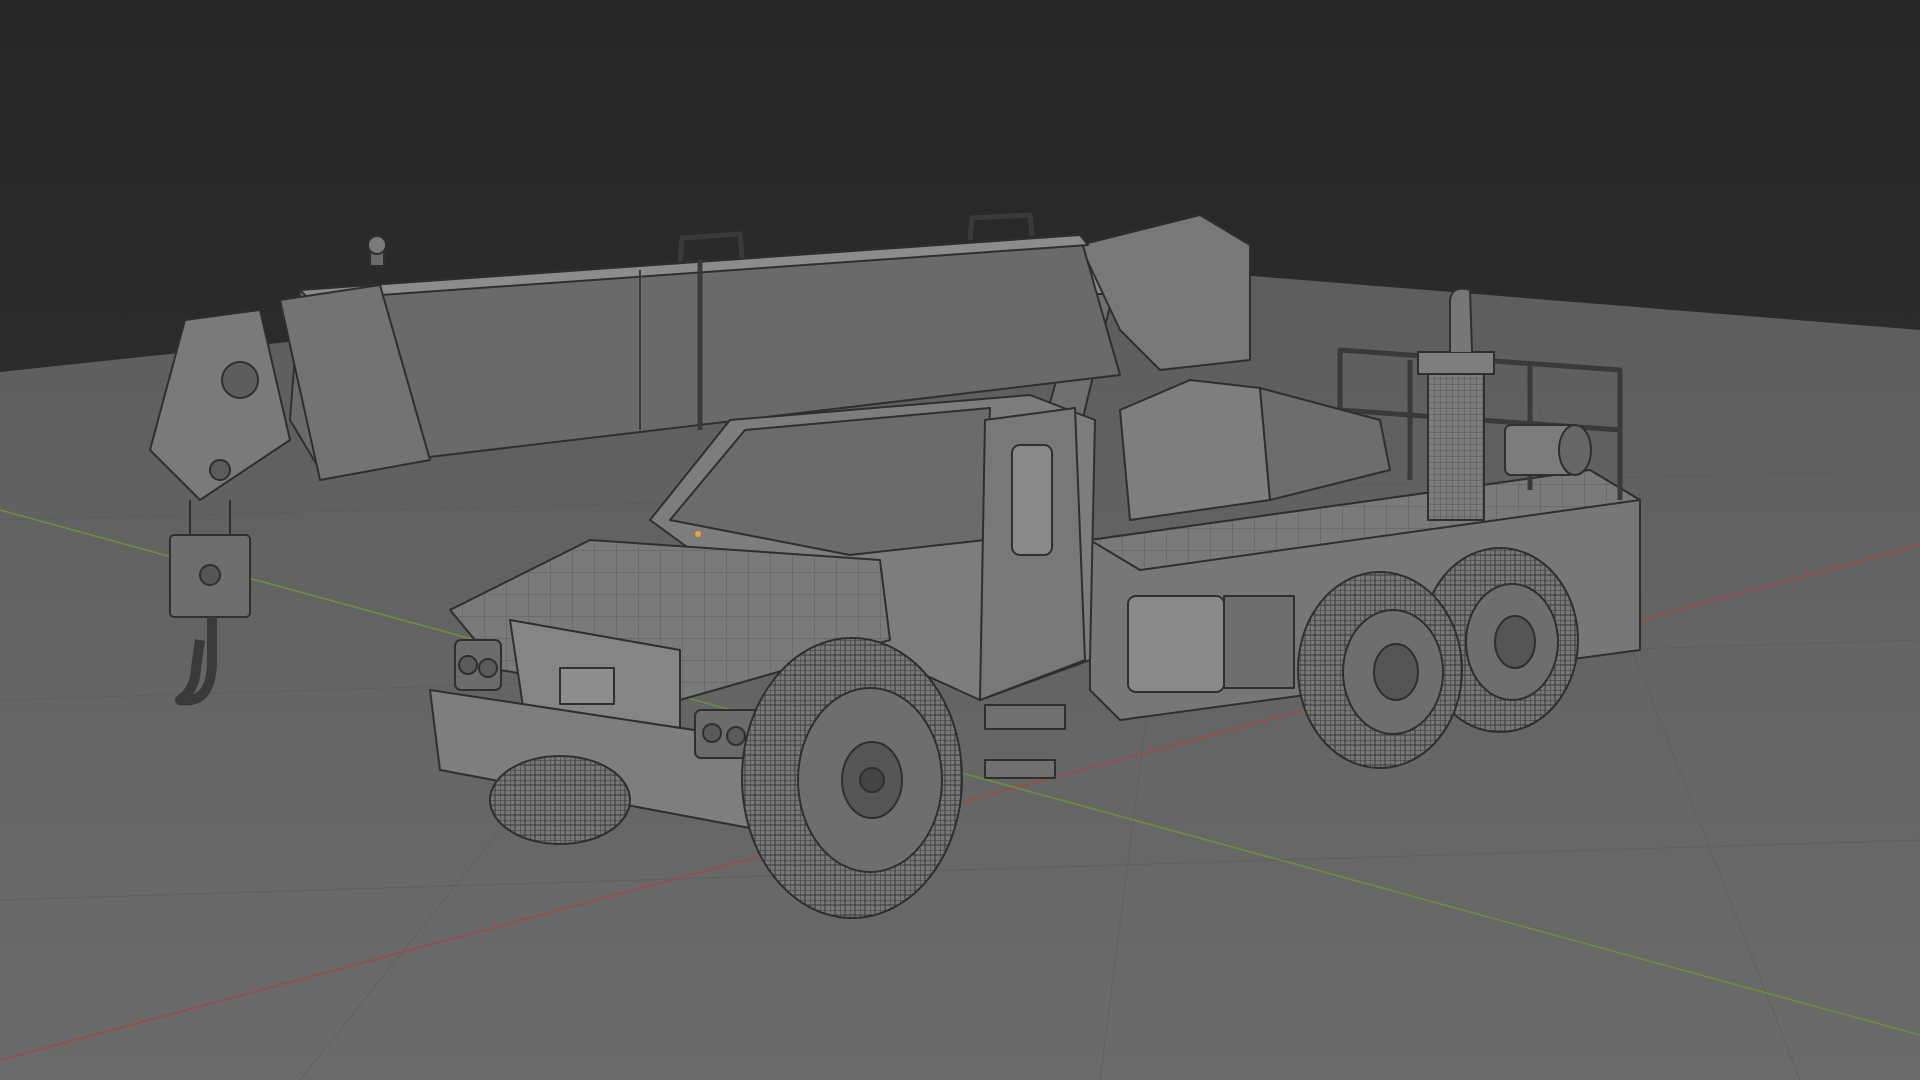  What do you see at coordinates (698, 534) in the screenshot?
I see `object-origin-dot` at bounding box center [698, 534].